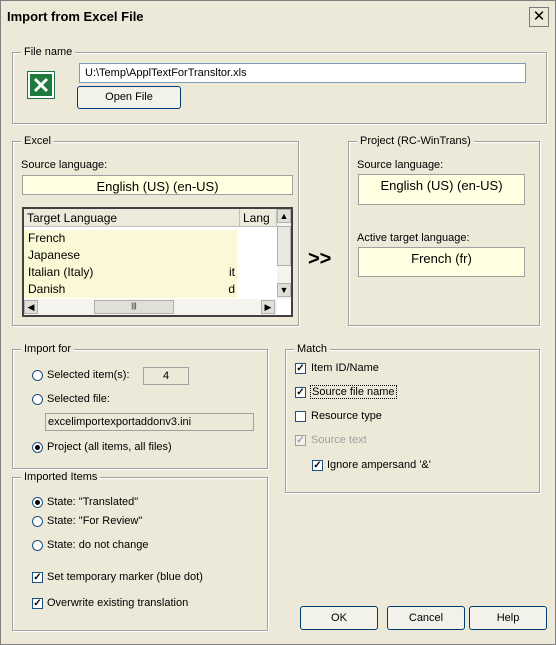 The image size is (556, 645). What do you see at coordinates (78, 399) in the screenshot?
I see `selected-file-label: Selected file:` at bounding box center [78, 399].